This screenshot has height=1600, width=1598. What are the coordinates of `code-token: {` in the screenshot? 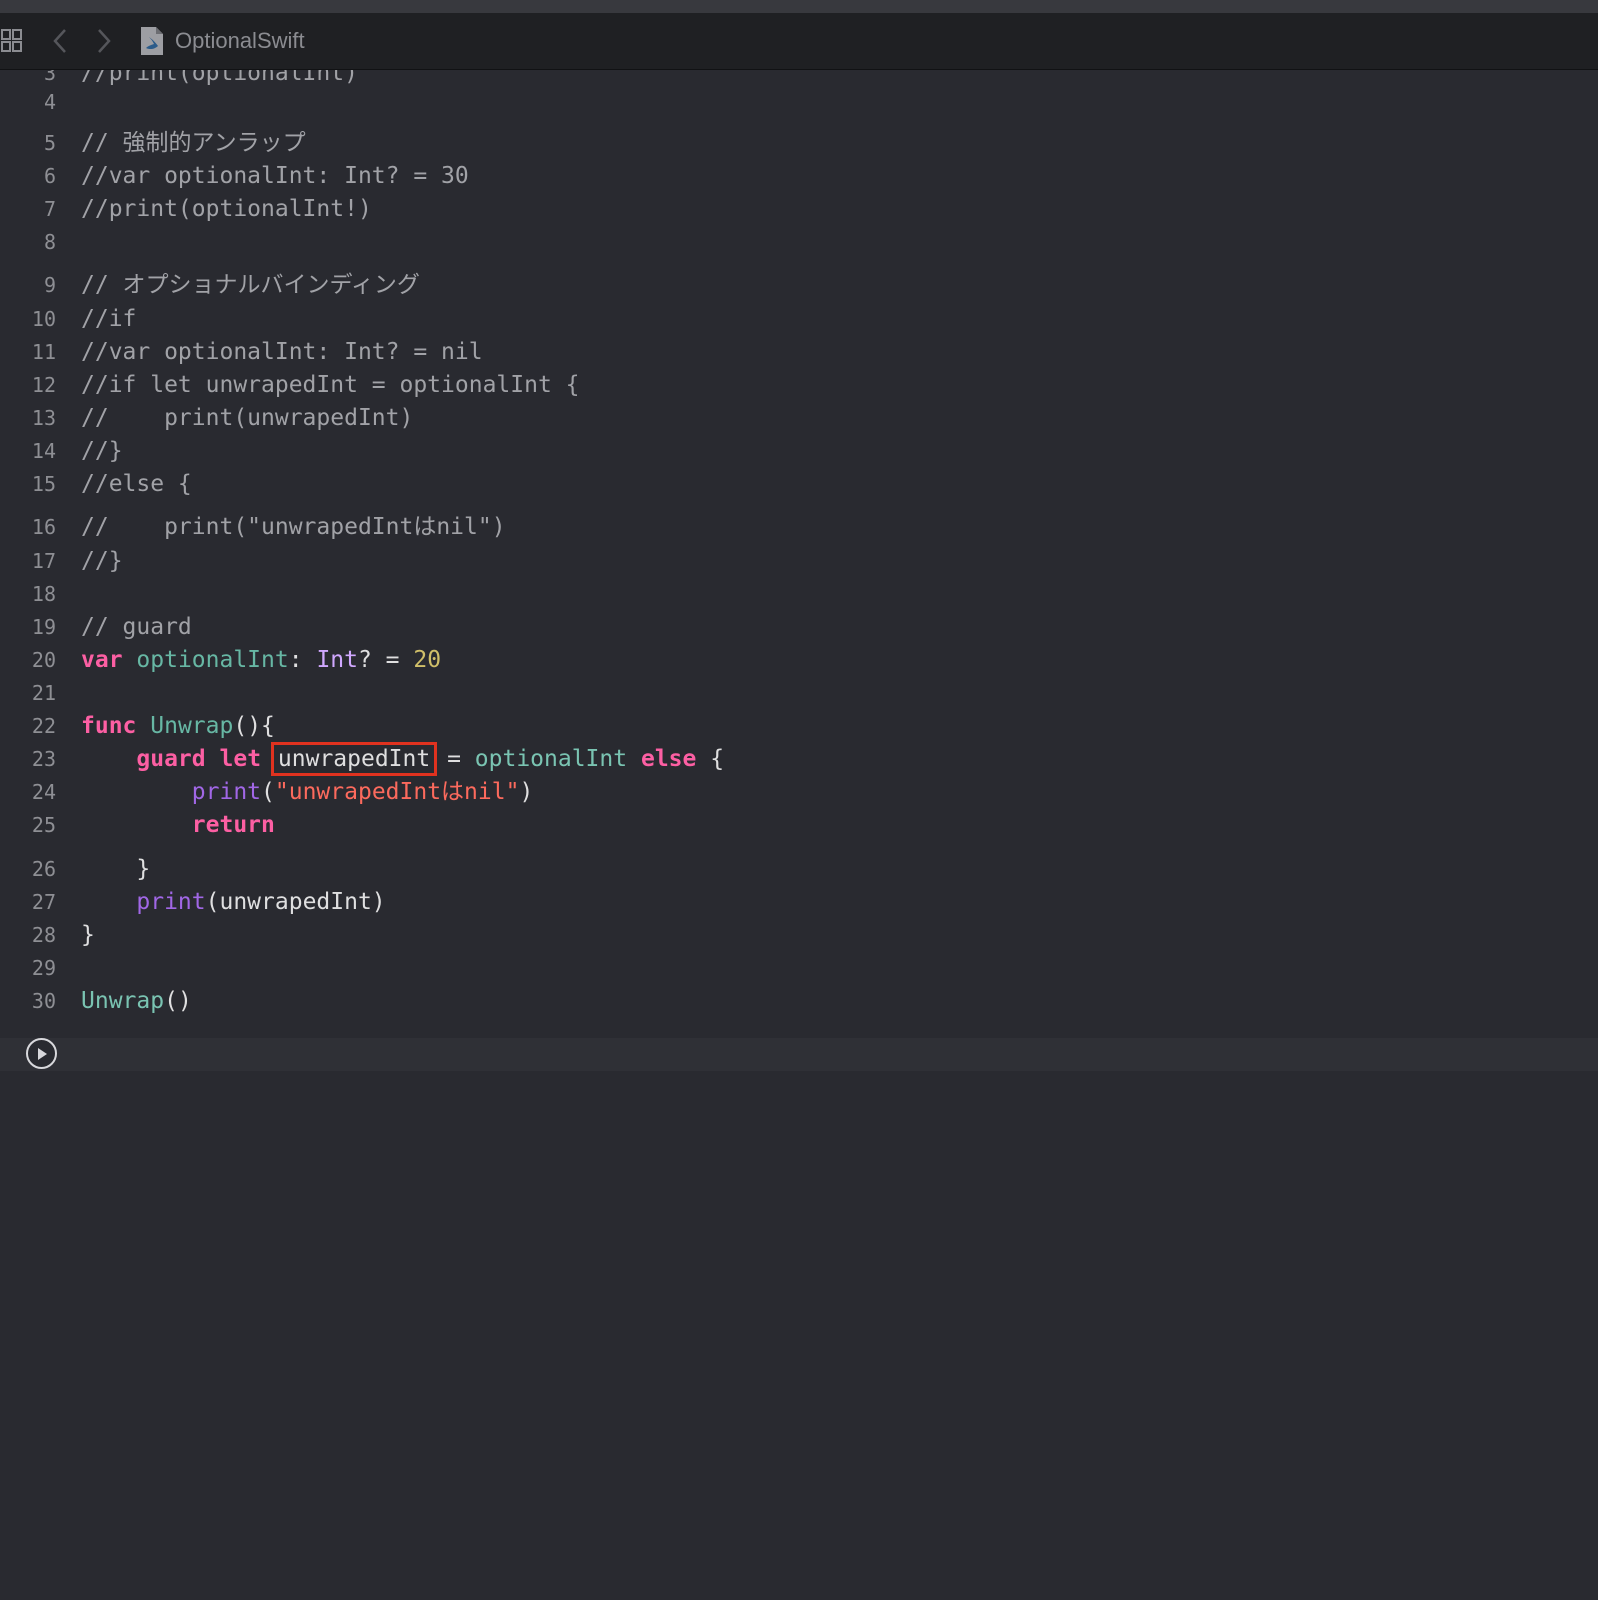 It's located at (710, 759).